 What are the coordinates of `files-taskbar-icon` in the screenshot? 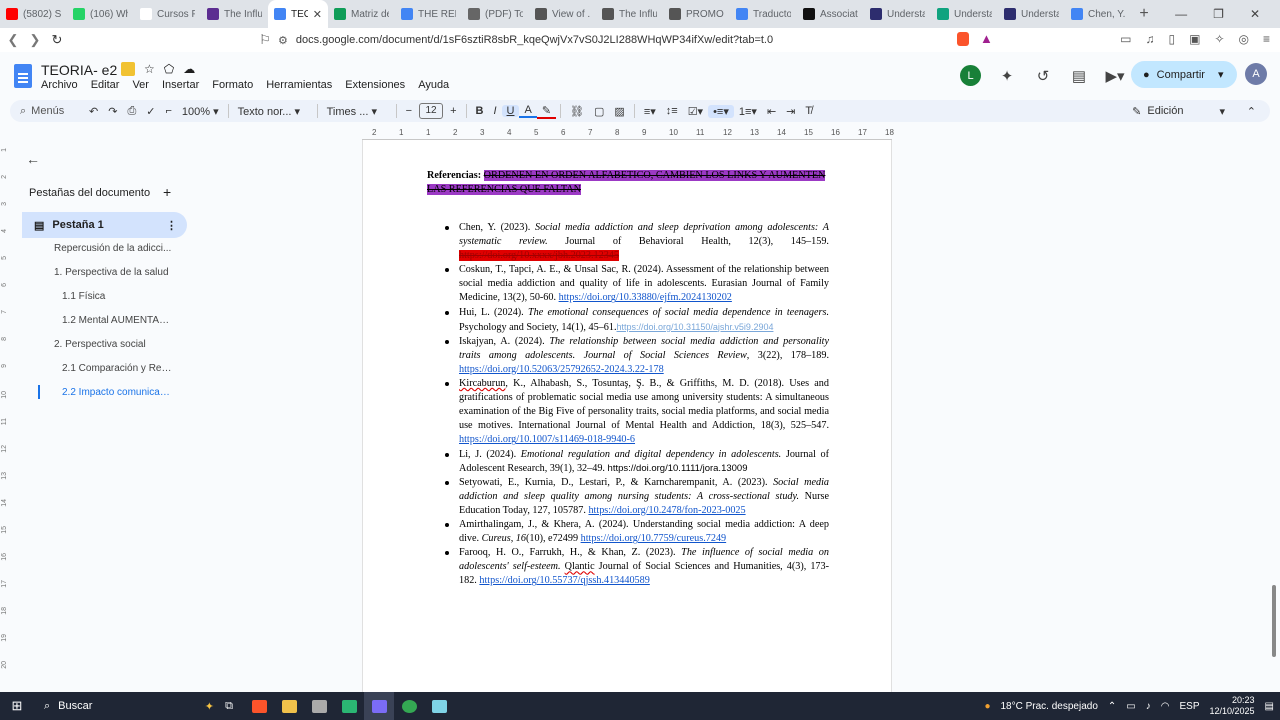 It's located at (319, 706).